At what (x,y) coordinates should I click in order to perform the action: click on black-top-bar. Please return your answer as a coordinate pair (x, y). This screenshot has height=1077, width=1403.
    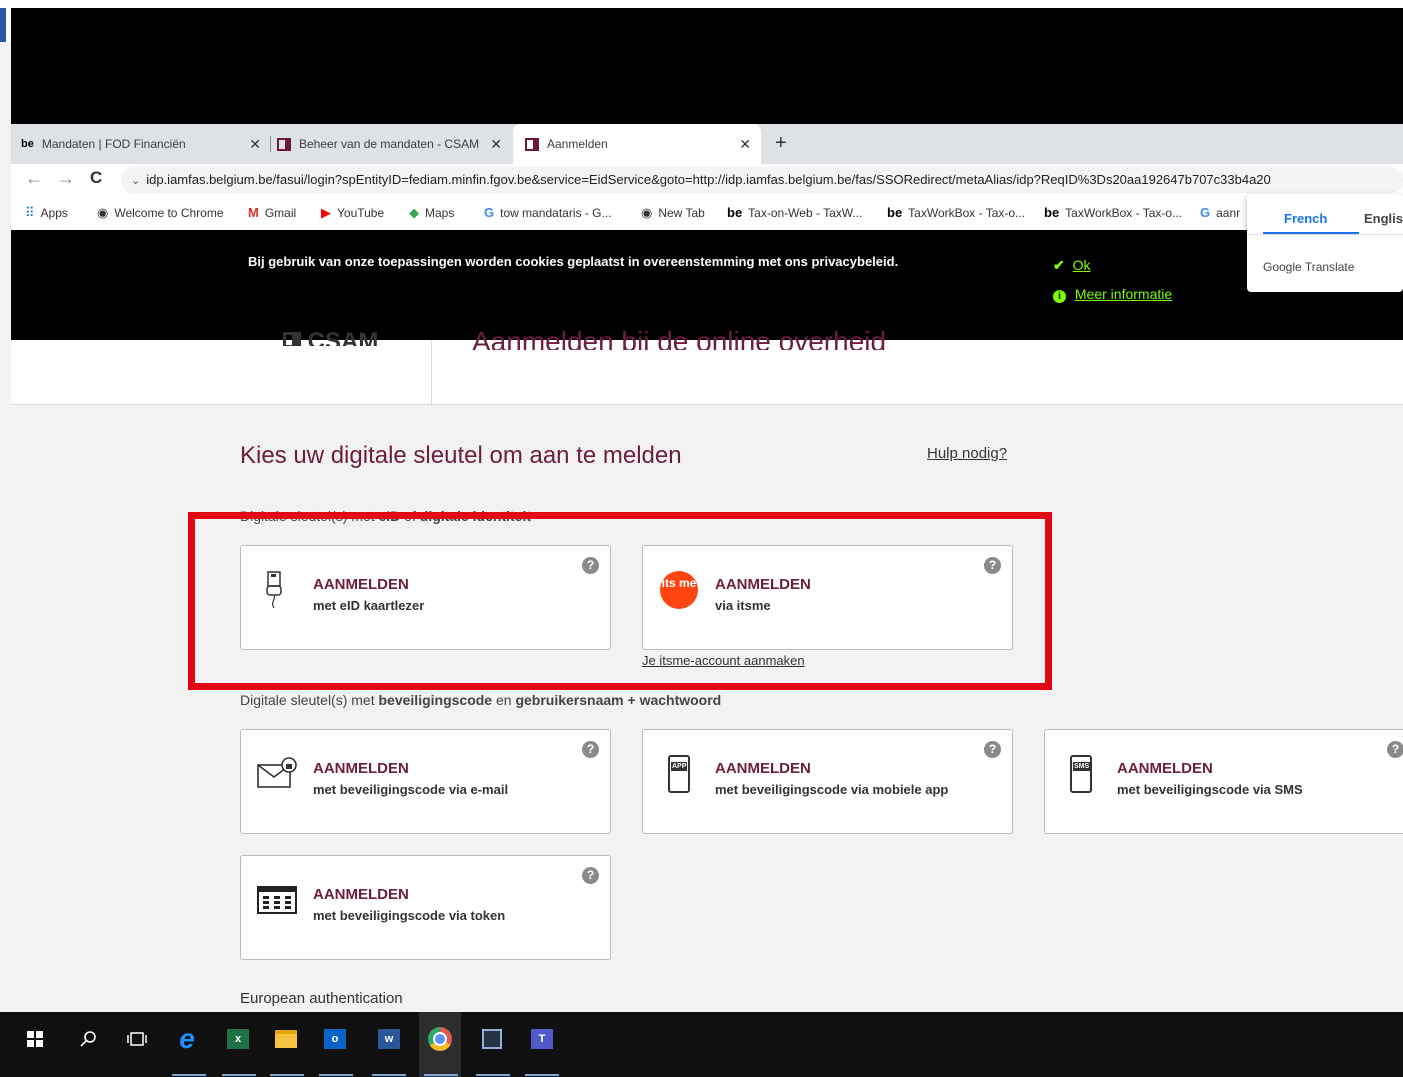
    Looking at the image, I should click on (707, 66).